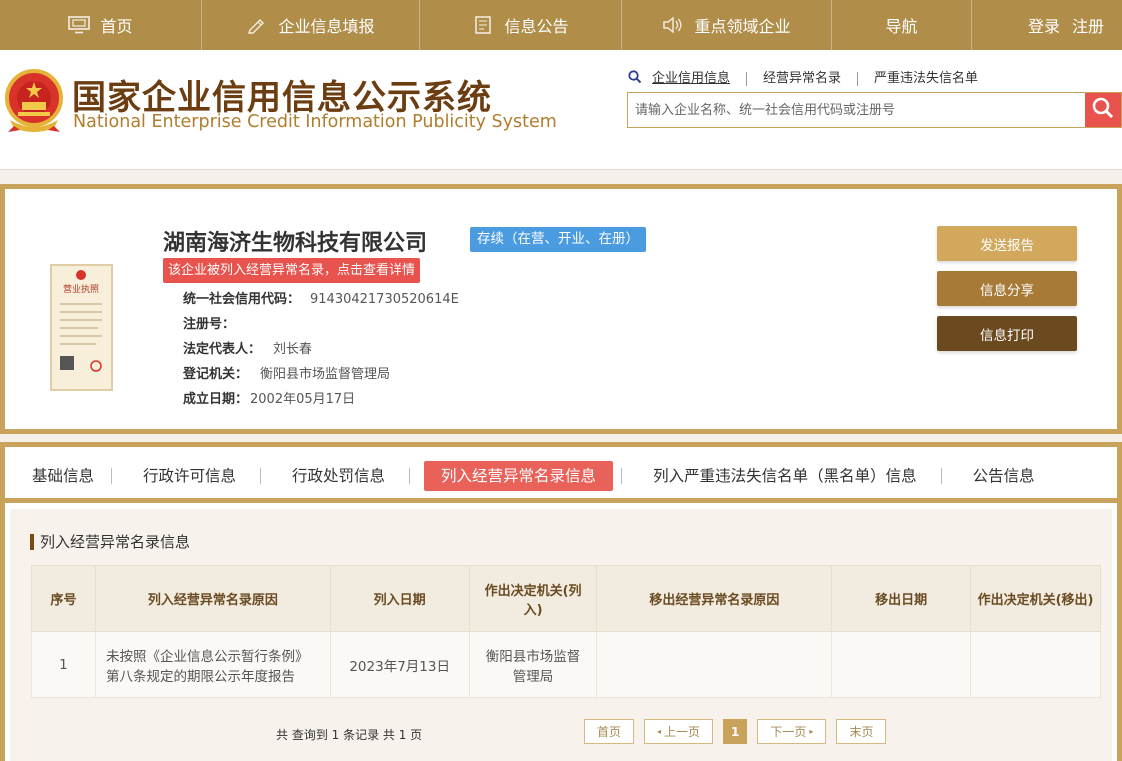  I want to click on tab-blacklist: 列入严重违法失信名单（黑名单）信息, so click(781, 476).